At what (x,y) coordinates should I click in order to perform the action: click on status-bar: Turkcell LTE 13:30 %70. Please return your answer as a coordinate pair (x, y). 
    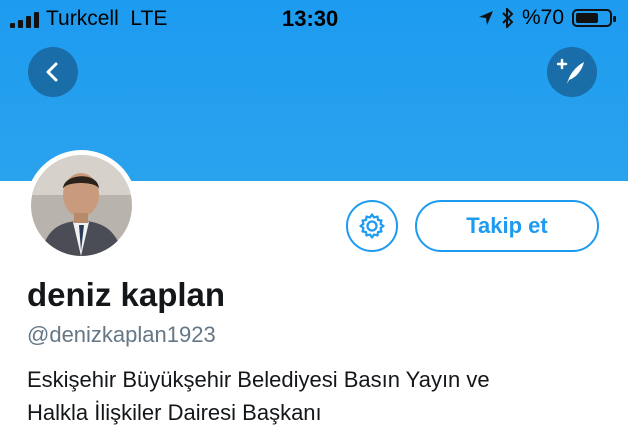
    Looking at the image, I should click on (314, 19).